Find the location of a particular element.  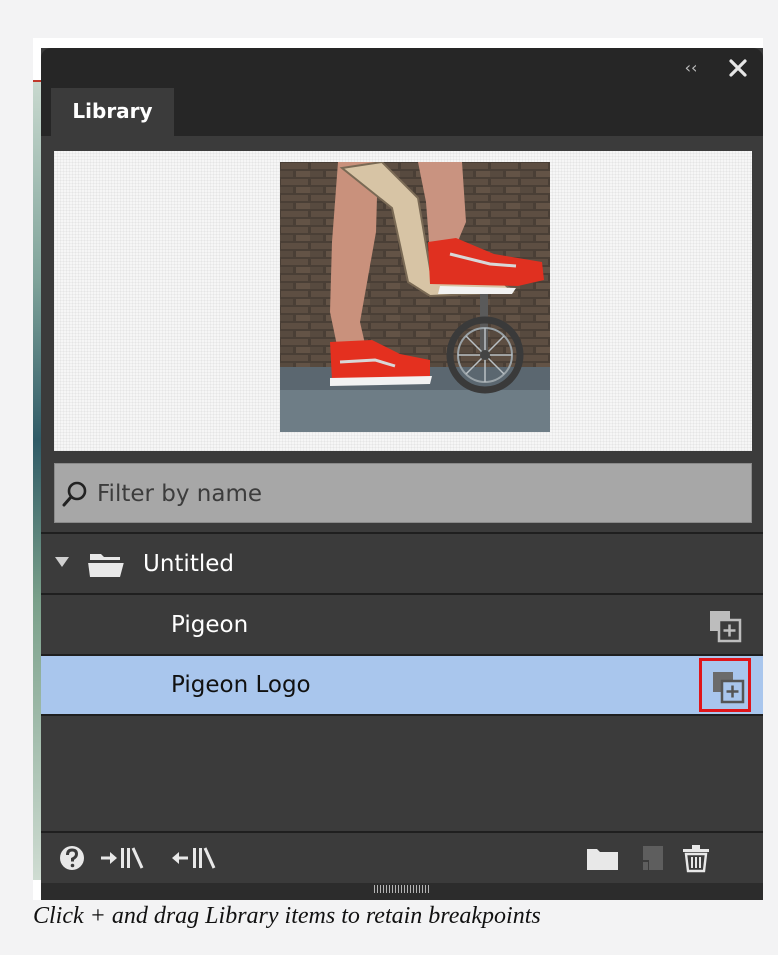

help-icon is located at coordinates (72, 858).